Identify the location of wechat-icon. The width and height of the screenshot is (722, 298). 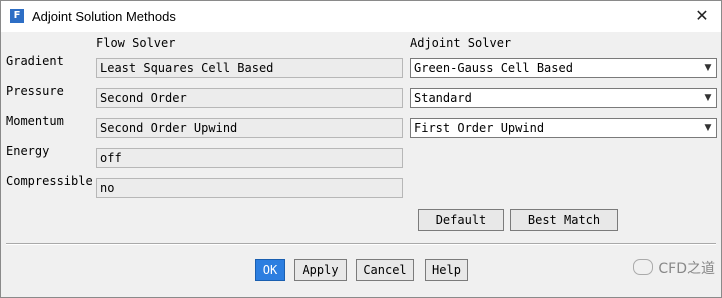
(643, 267).